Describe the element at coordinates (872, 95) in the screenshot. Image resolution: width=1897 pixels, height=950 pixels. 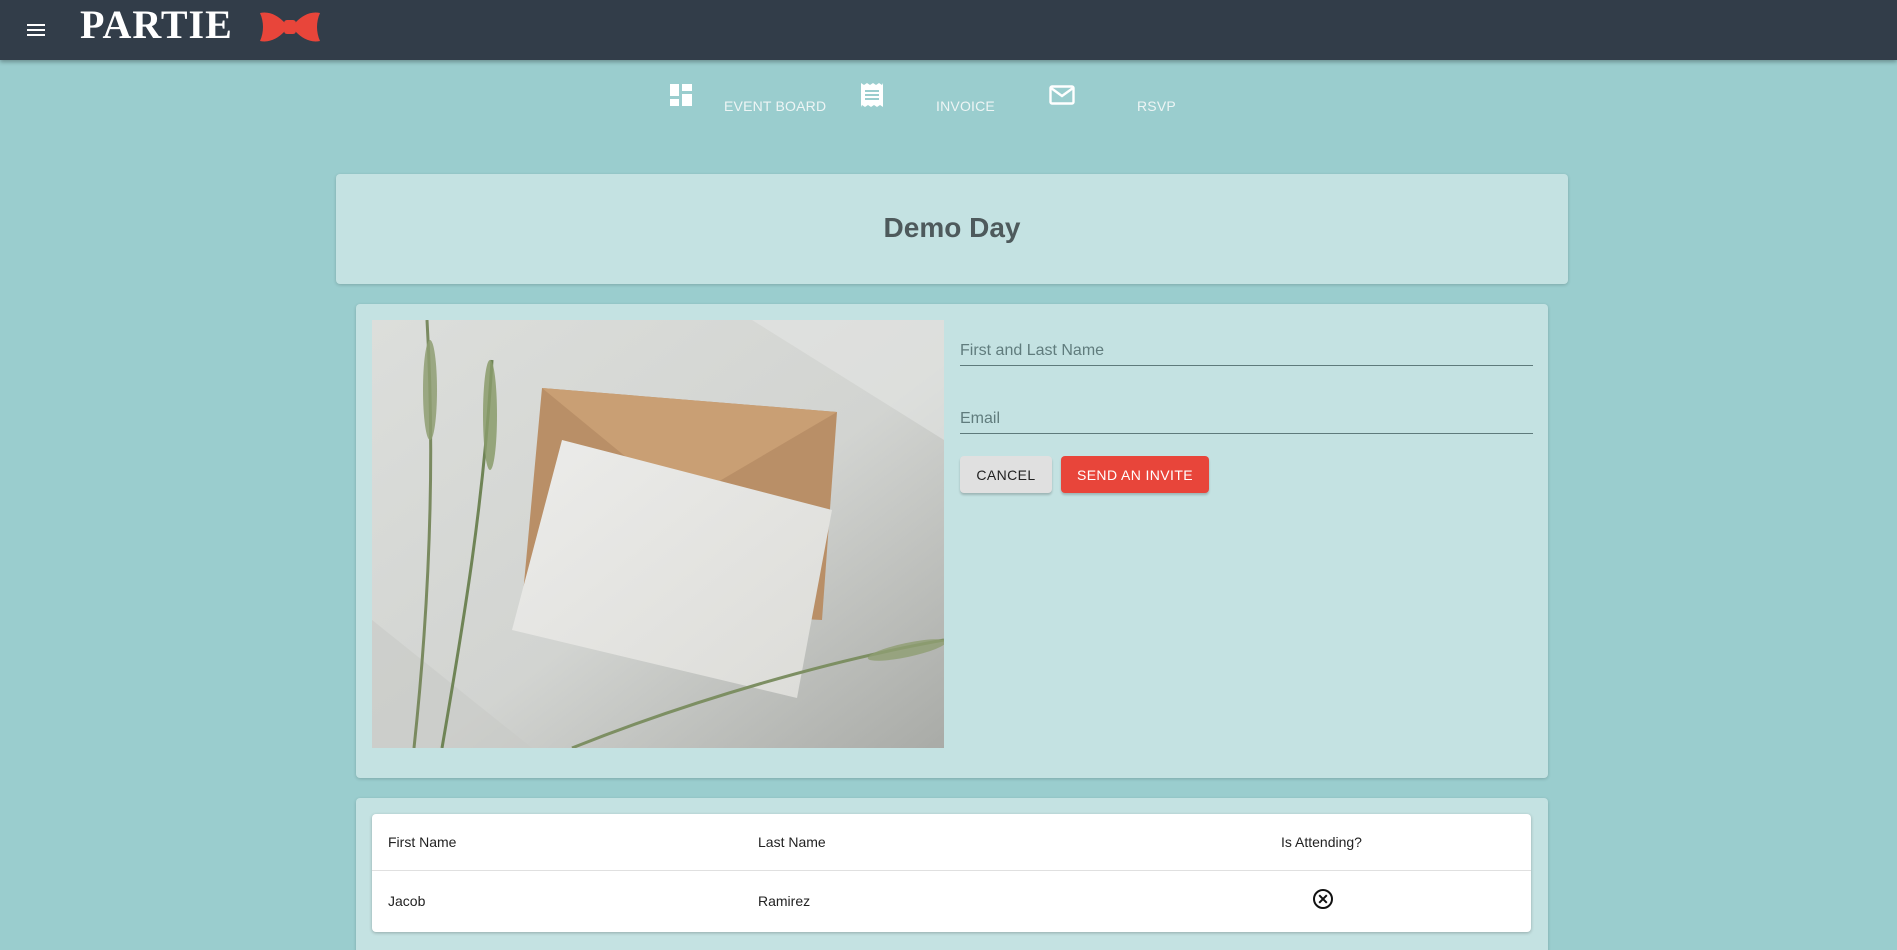
I see `receipt-icon` at that location.